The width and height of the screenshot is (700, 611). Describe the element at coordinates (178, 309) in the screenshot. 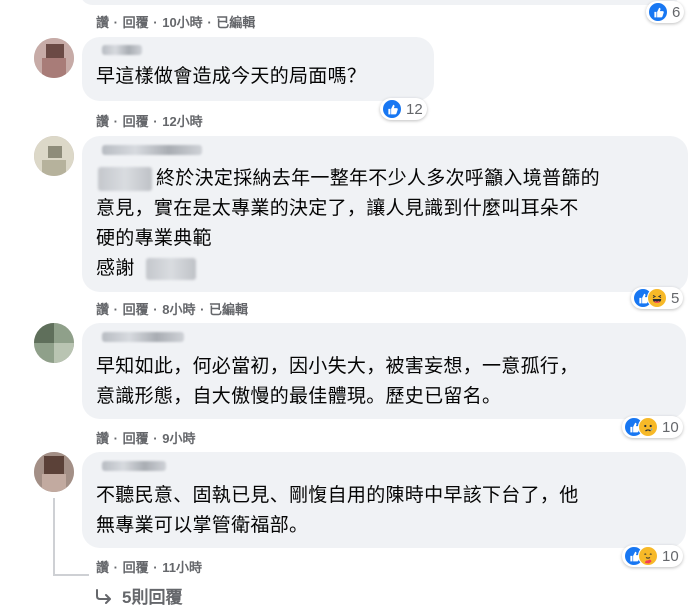

I see `timestamp: 8小時` at that location.